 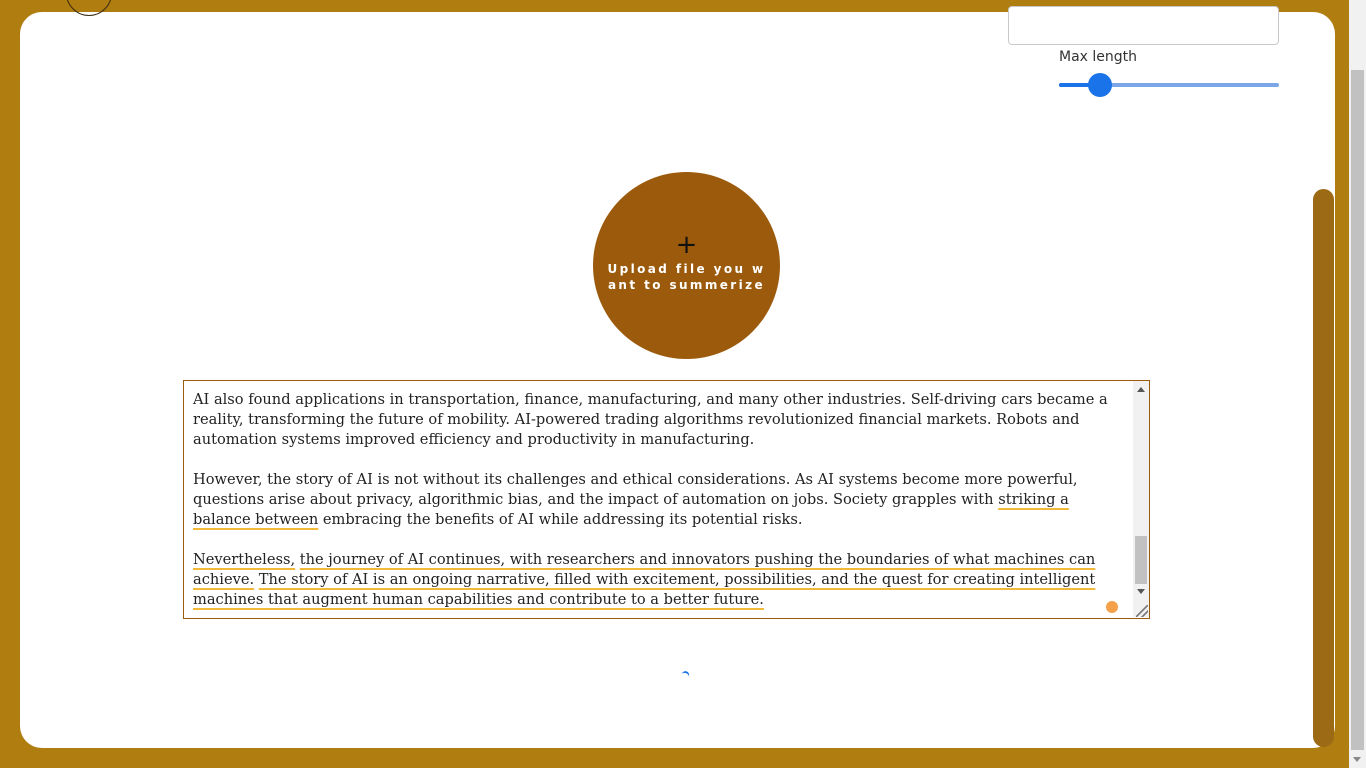 I want to click on resize-grip-icon, so click(x=1142, y=611).